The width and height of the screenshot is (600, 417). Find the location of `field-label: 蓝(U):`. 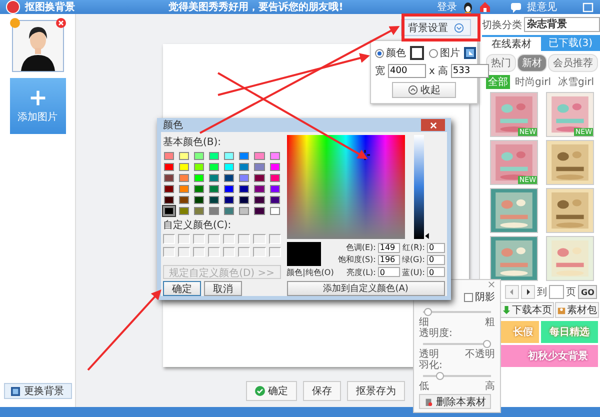

field-label: 蓝(U): is located at coordinates (413, 272).